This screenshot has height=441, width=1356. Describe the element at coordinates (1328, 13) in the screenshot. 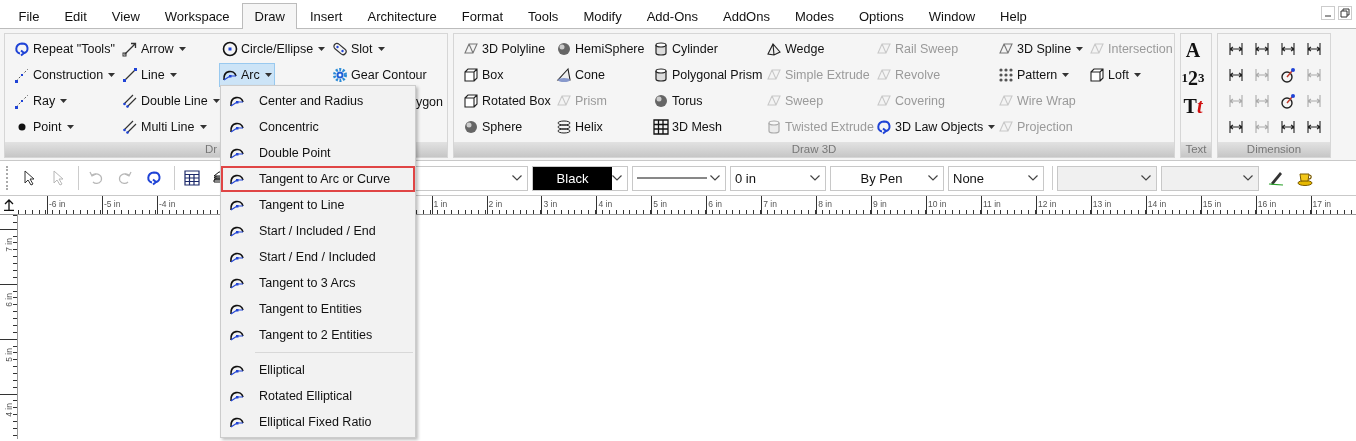

I see `minimize-button` at that location.